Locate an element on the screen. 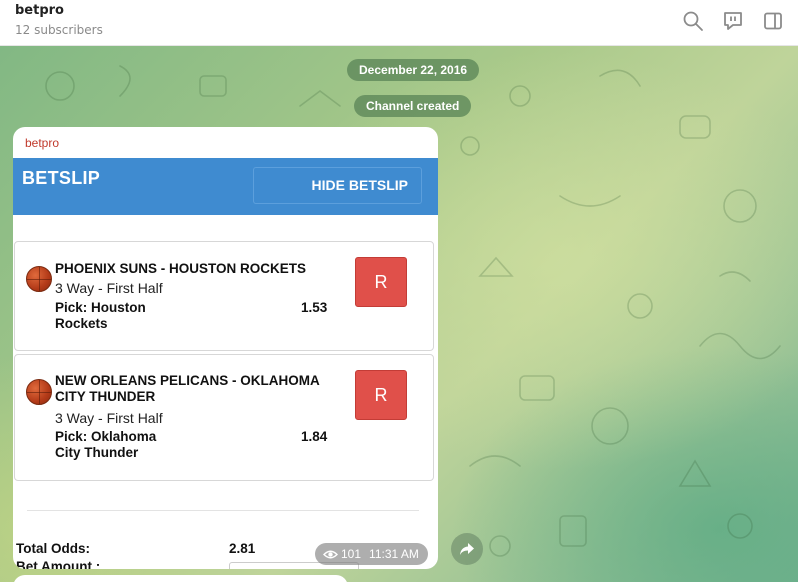 The height and width of the screenshot is (582, 798). bet-pick: Pick: Oklahoma City Thunder is located at coordinates (125, 445).